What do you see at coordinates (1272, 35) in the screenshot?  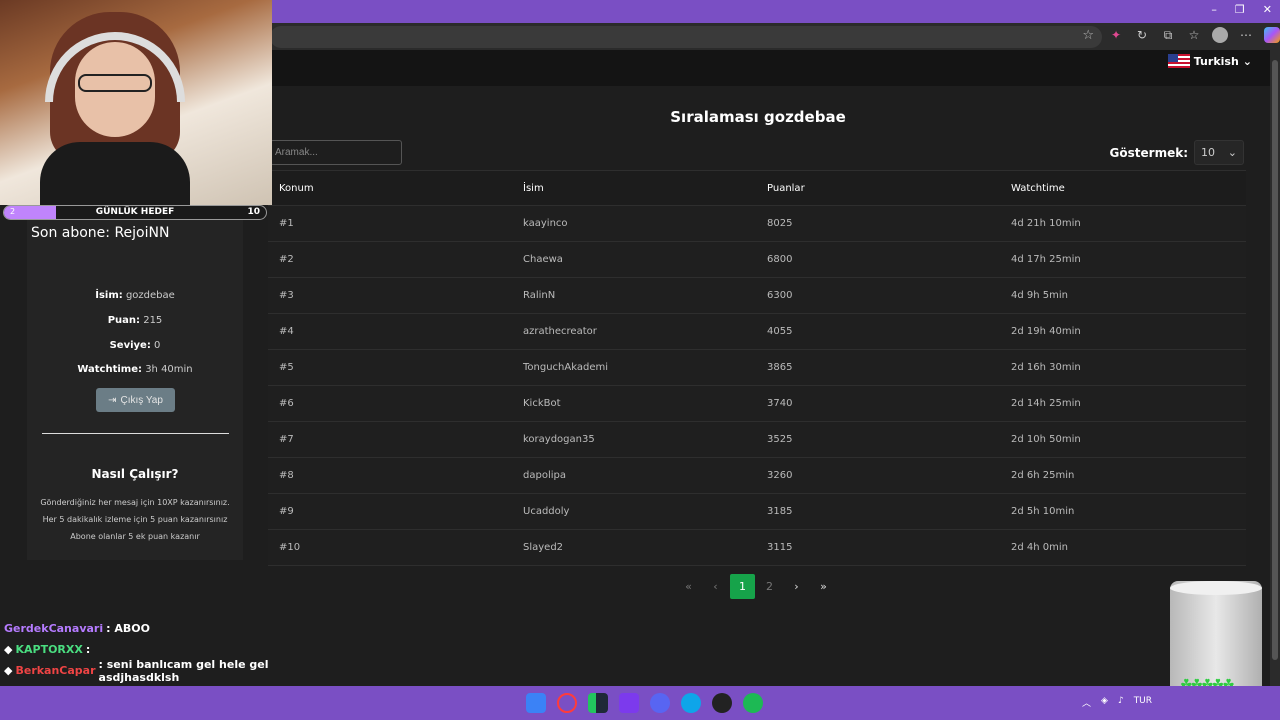 I see `copilot-icon` at bounding box center [1272, 35].